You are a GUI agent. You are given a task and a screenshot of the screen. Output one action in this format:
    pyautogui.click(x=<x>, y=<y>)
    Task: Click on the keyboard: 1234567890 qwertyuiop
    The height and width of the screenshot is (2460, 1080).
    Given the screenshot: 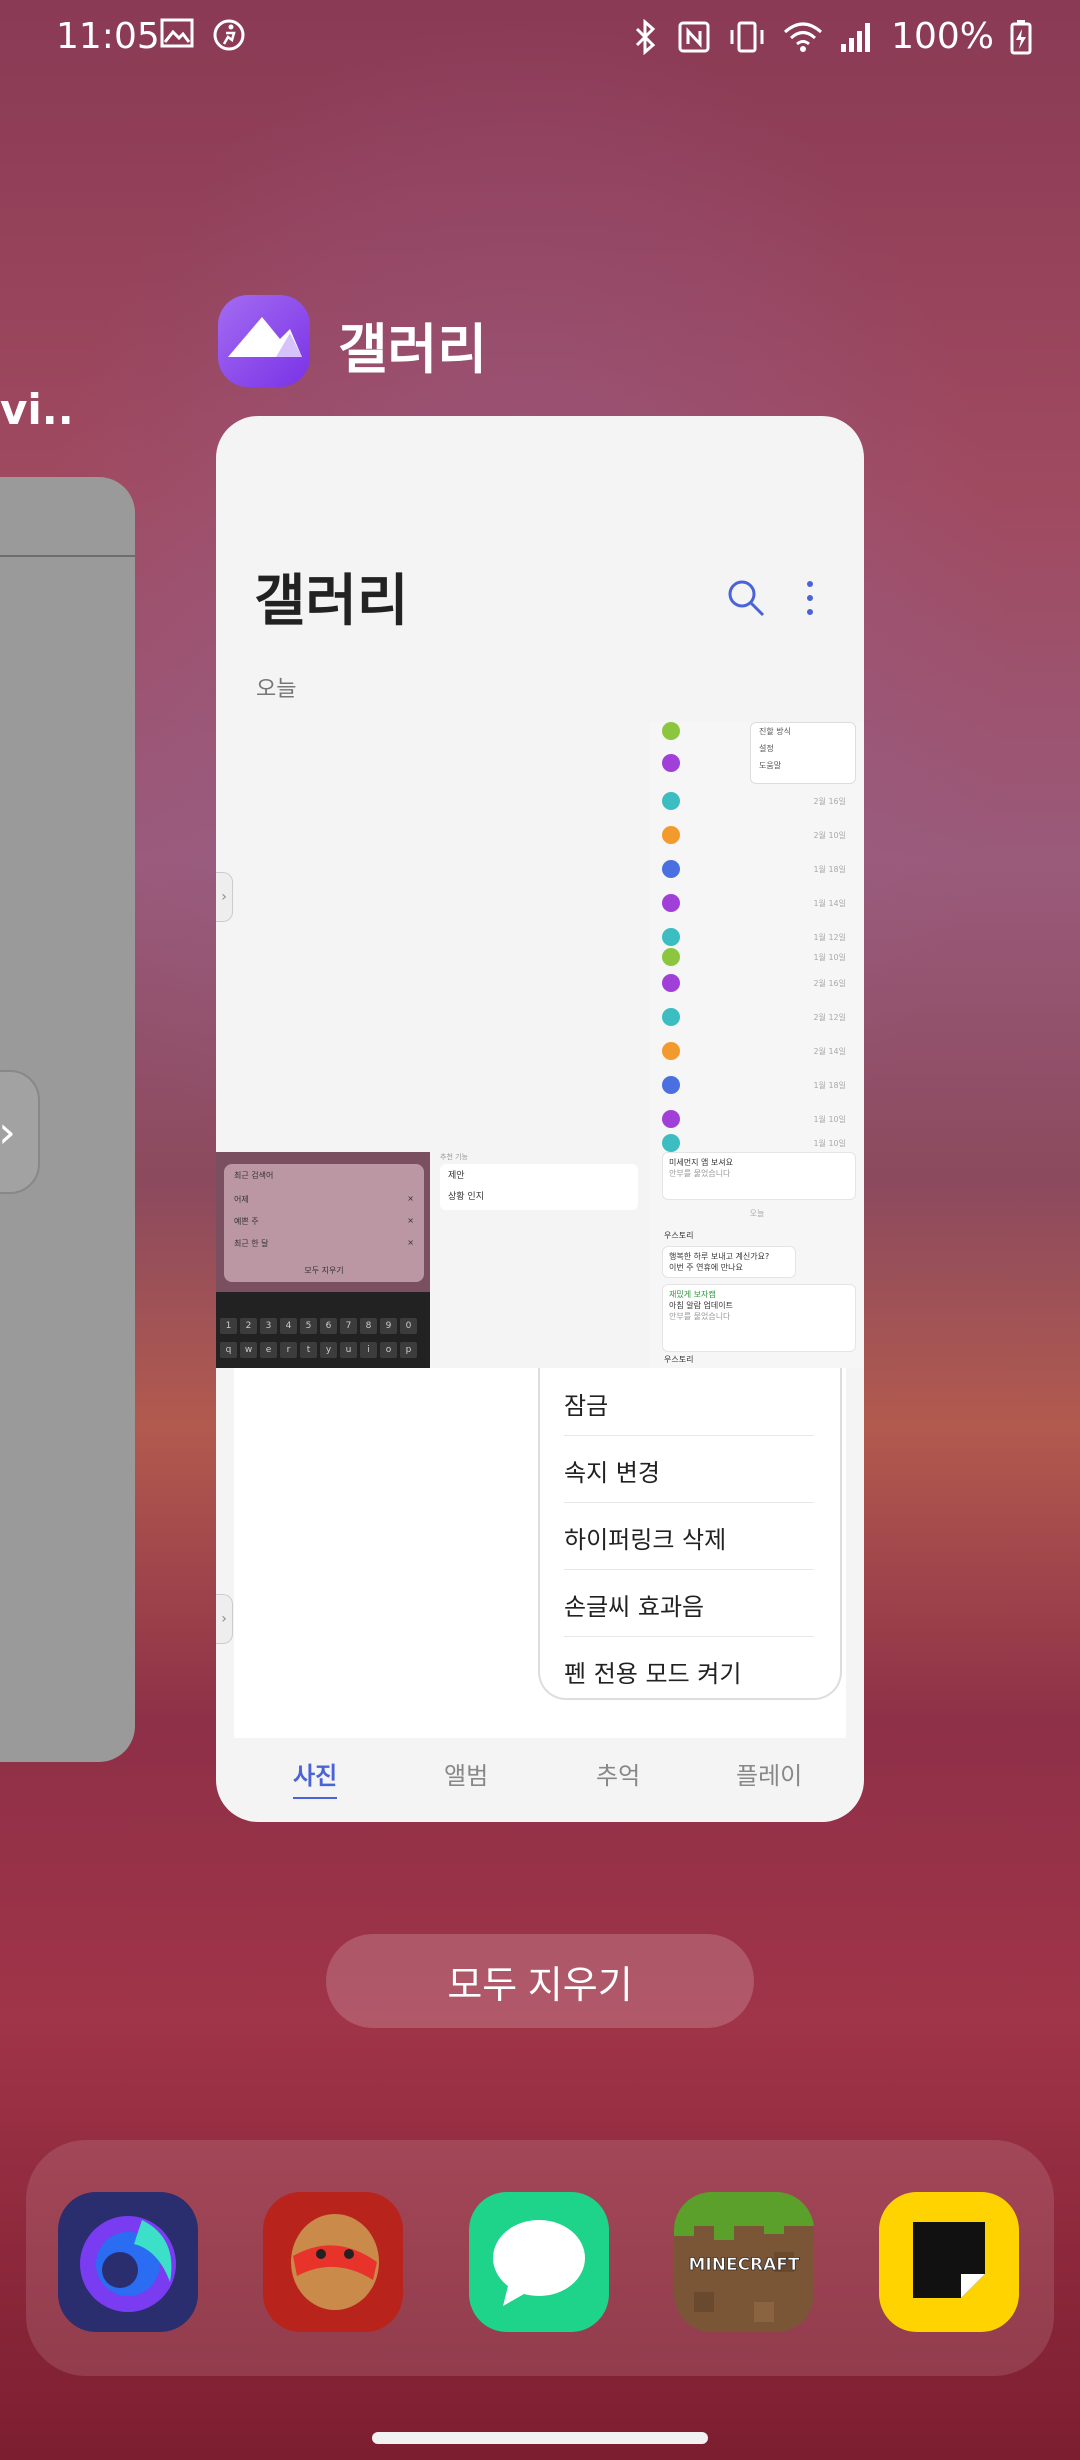 What is the action you would take?
    pyautogui.click(x=323, y=1330)
    